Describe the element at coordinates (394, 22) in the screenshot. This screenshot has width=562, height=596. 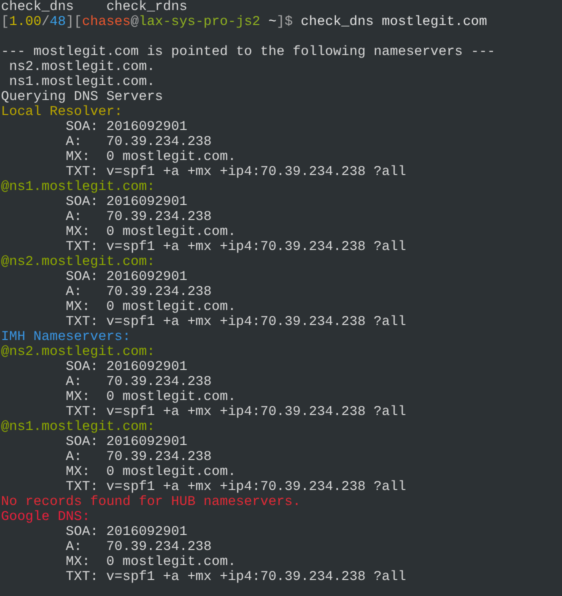
I see `prompt-text: check_dns mostlegit.com` at that location.